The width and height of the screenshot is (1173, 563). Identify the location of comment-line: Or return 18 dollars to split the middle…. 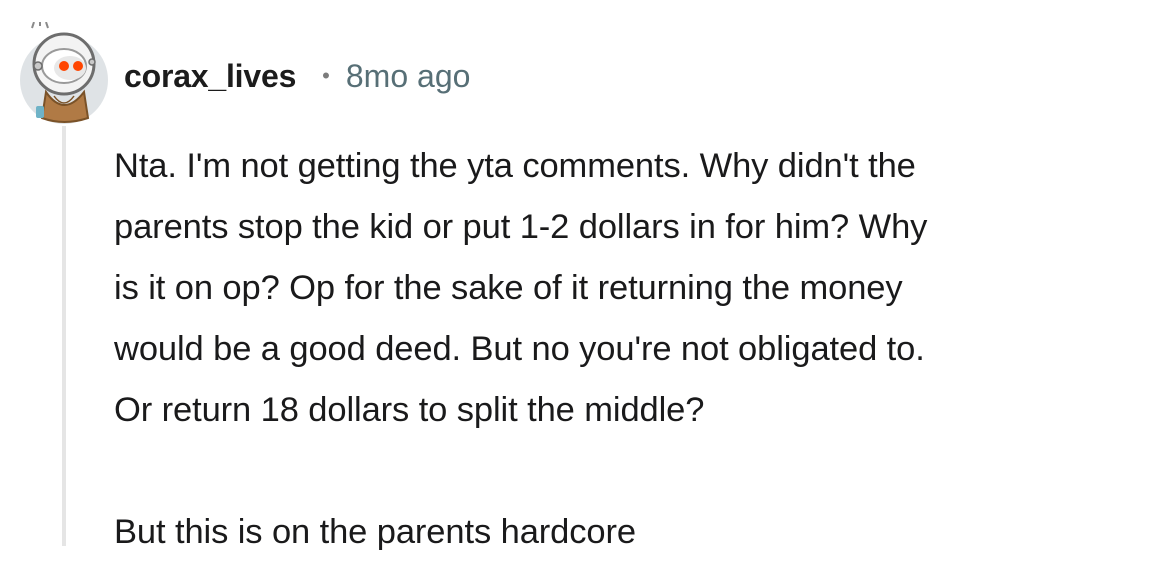
(409, 410).